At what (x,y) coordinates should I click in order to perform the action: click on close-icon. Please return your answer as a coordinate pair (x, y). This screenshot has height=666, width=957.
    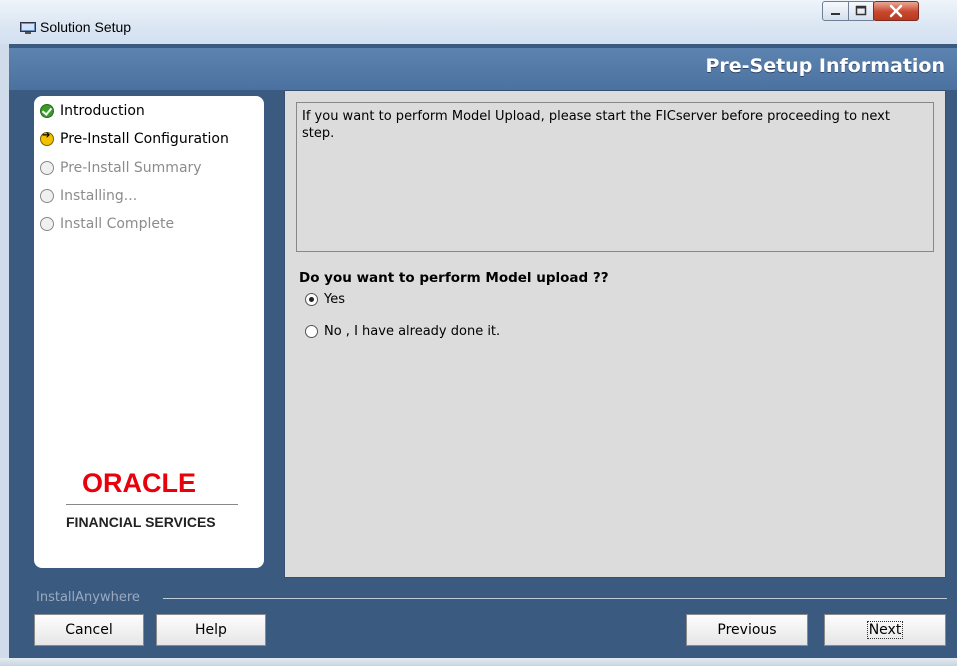
    Looking at the image, I should click on (896, 11).